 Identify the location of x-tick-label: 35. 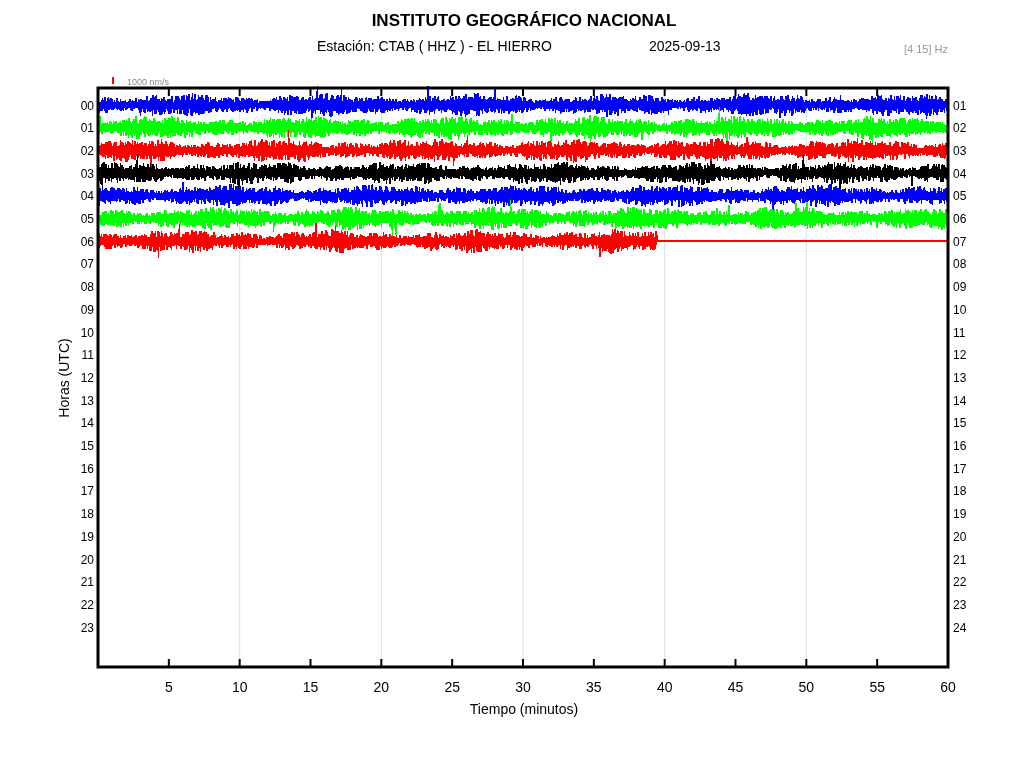
(594, 687).